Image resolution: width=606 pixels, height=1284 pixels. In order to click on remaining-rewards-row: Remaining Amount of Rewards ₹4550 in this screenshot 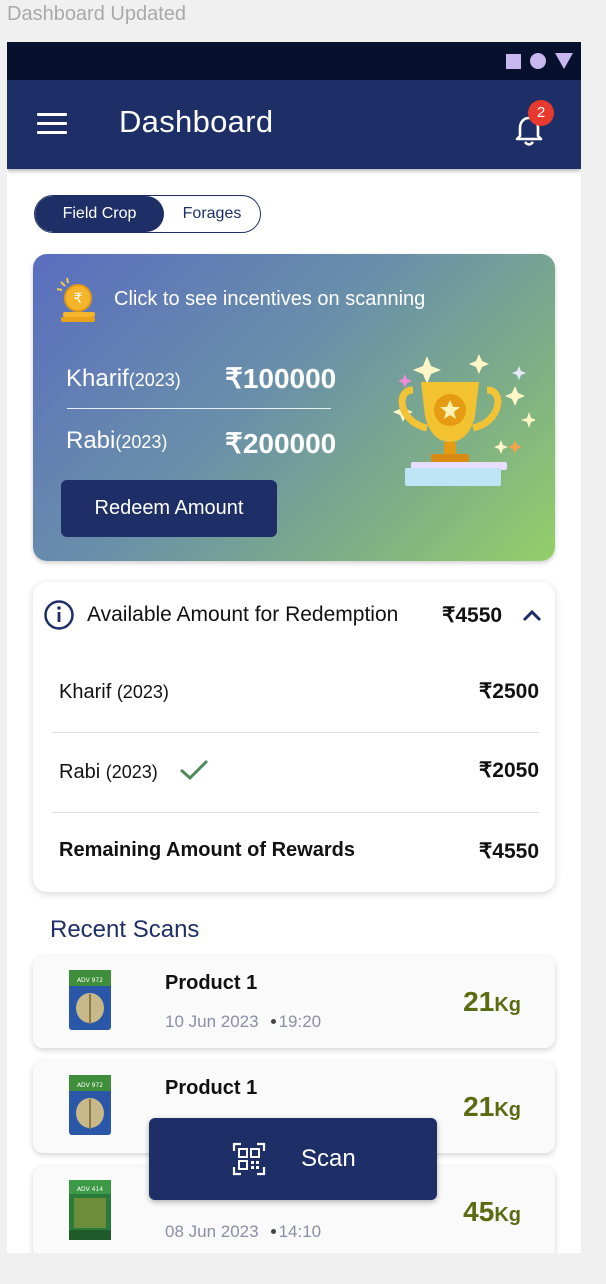, I will do `click(295, 853)`.